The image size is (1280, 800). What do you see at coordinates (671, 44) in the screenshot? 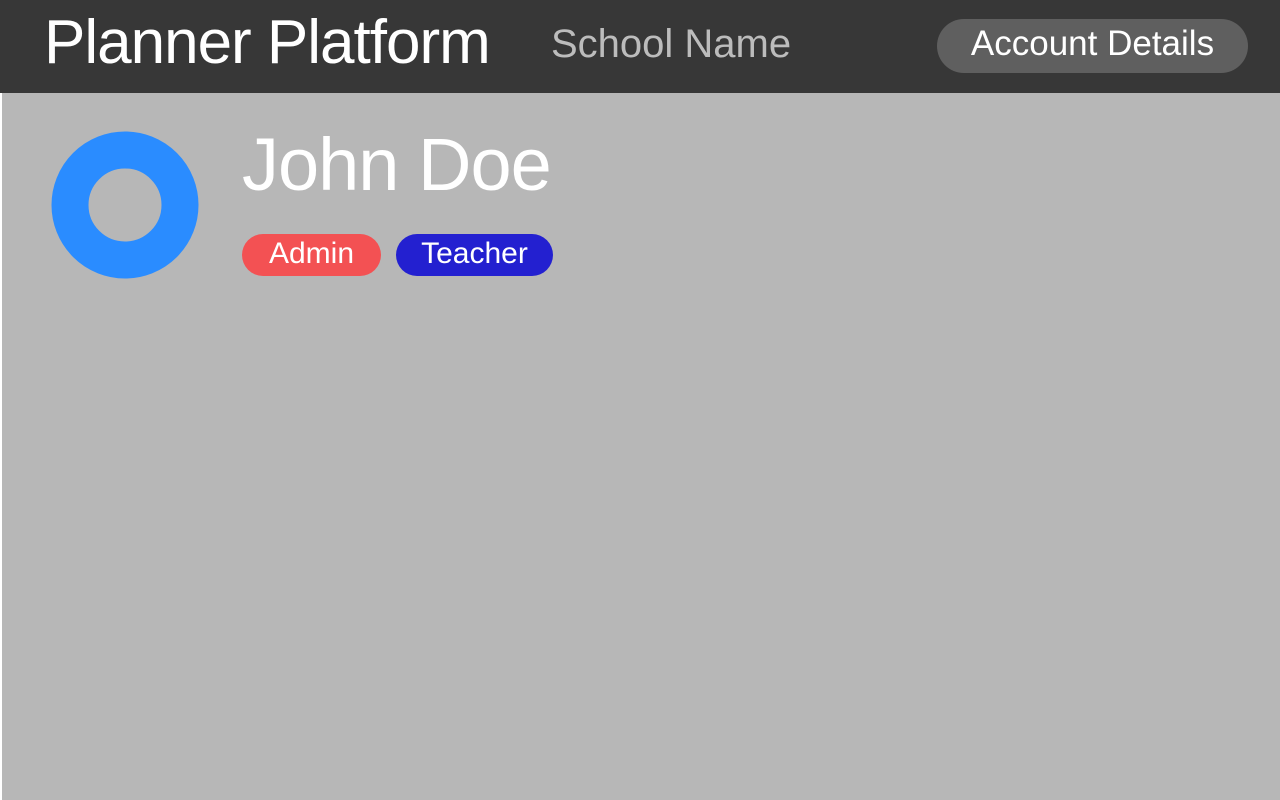
I see `school-name: School Name` at bounding box center [671, 44].